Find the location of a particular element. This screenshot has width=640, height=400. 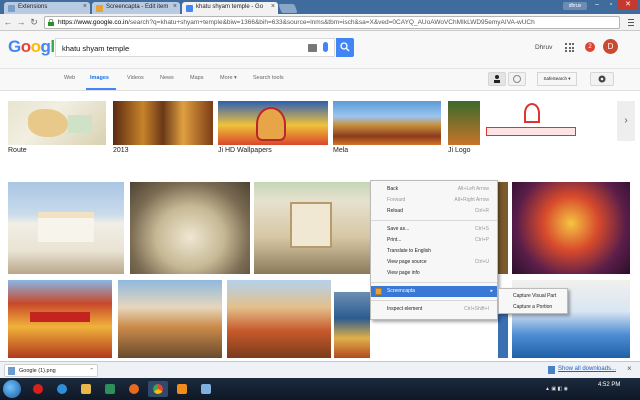

maximize-button: ▫ is located at coordinates (611, 5).